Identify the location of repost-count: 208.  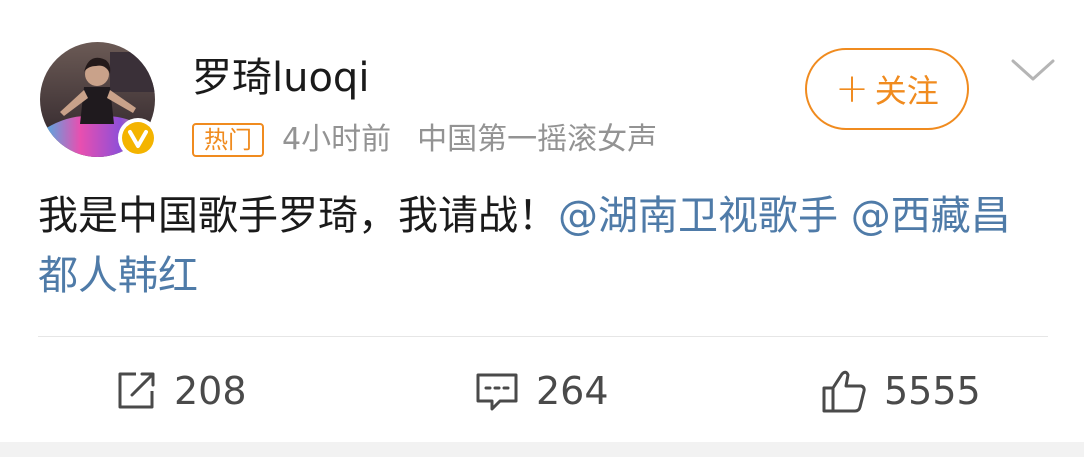
(210, 391).